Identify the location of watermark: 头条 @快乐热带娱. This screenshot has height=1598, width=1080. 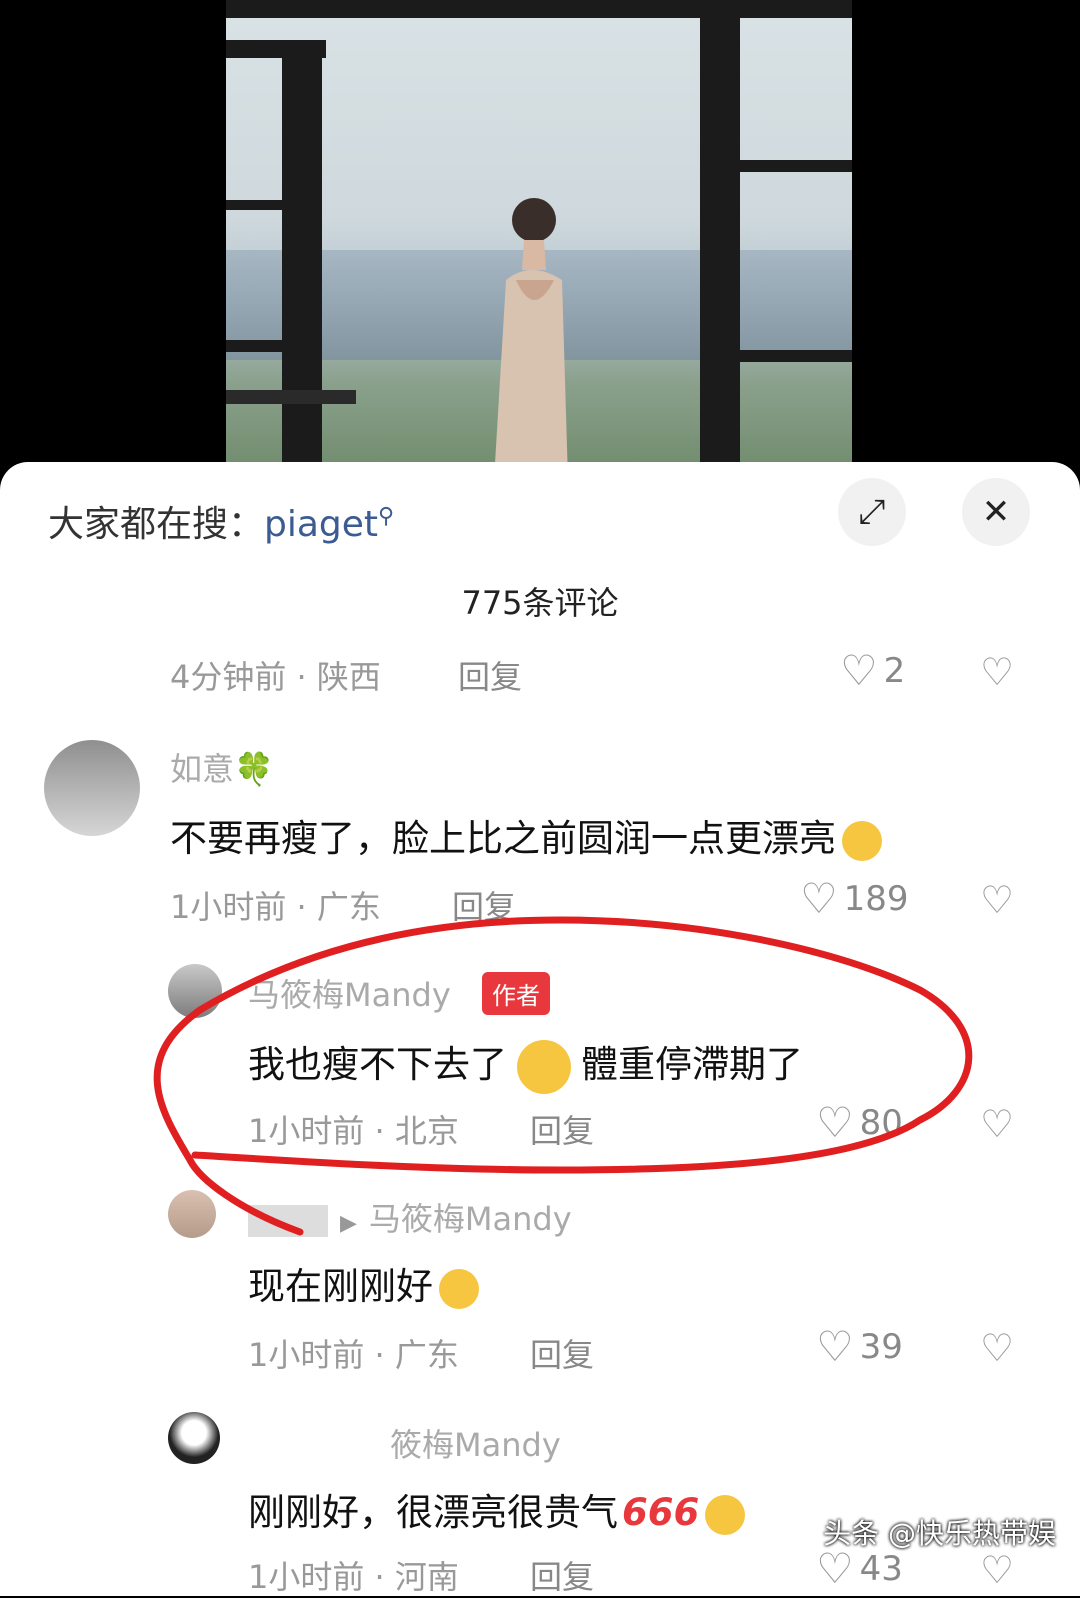
(939, 1533).